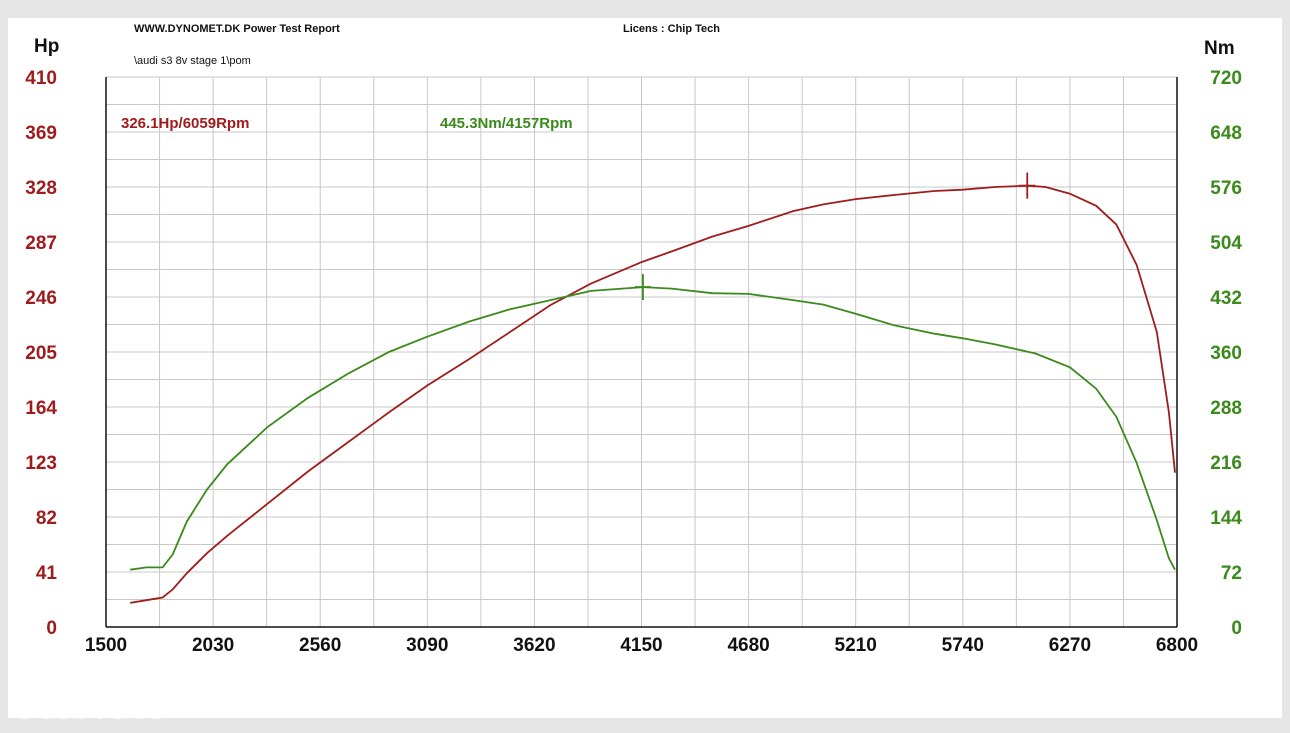  What do you see at coordinates (641, 645) in the screenshot?
I see `x-tick-label: 4150` at bounding box center [641, 645].